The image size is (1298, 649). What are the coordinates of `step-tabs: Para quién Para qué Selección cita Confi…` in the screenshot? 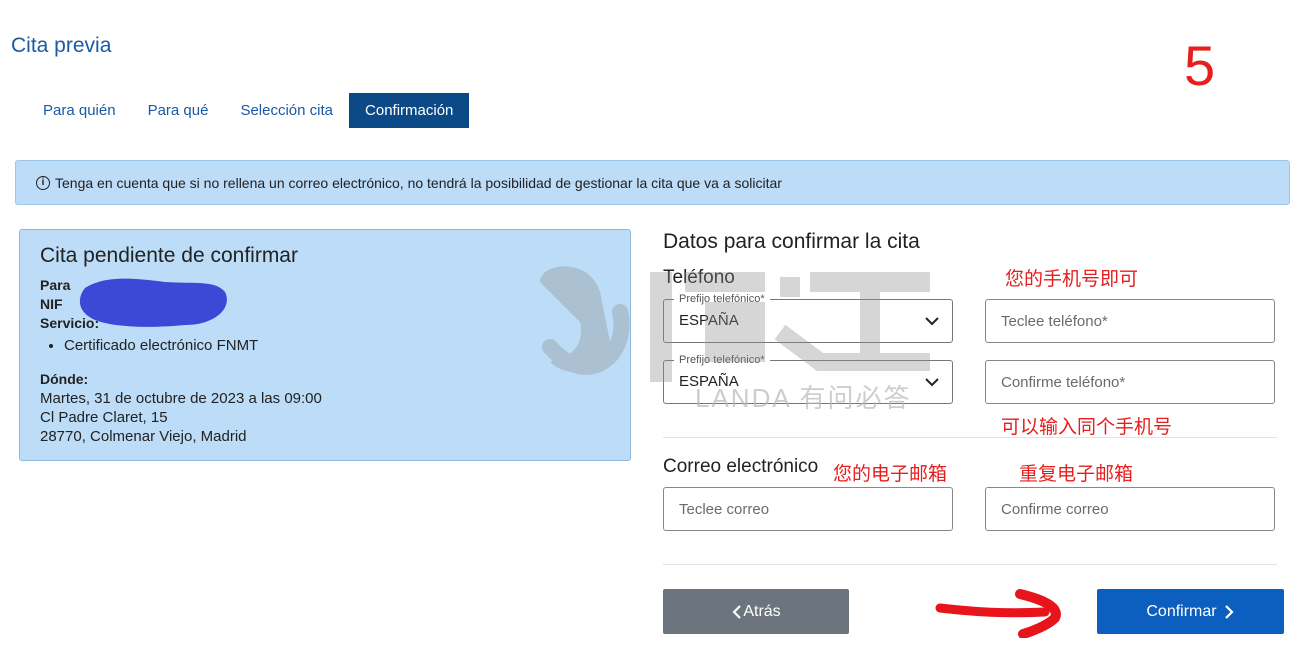 It's located at (248, 110).